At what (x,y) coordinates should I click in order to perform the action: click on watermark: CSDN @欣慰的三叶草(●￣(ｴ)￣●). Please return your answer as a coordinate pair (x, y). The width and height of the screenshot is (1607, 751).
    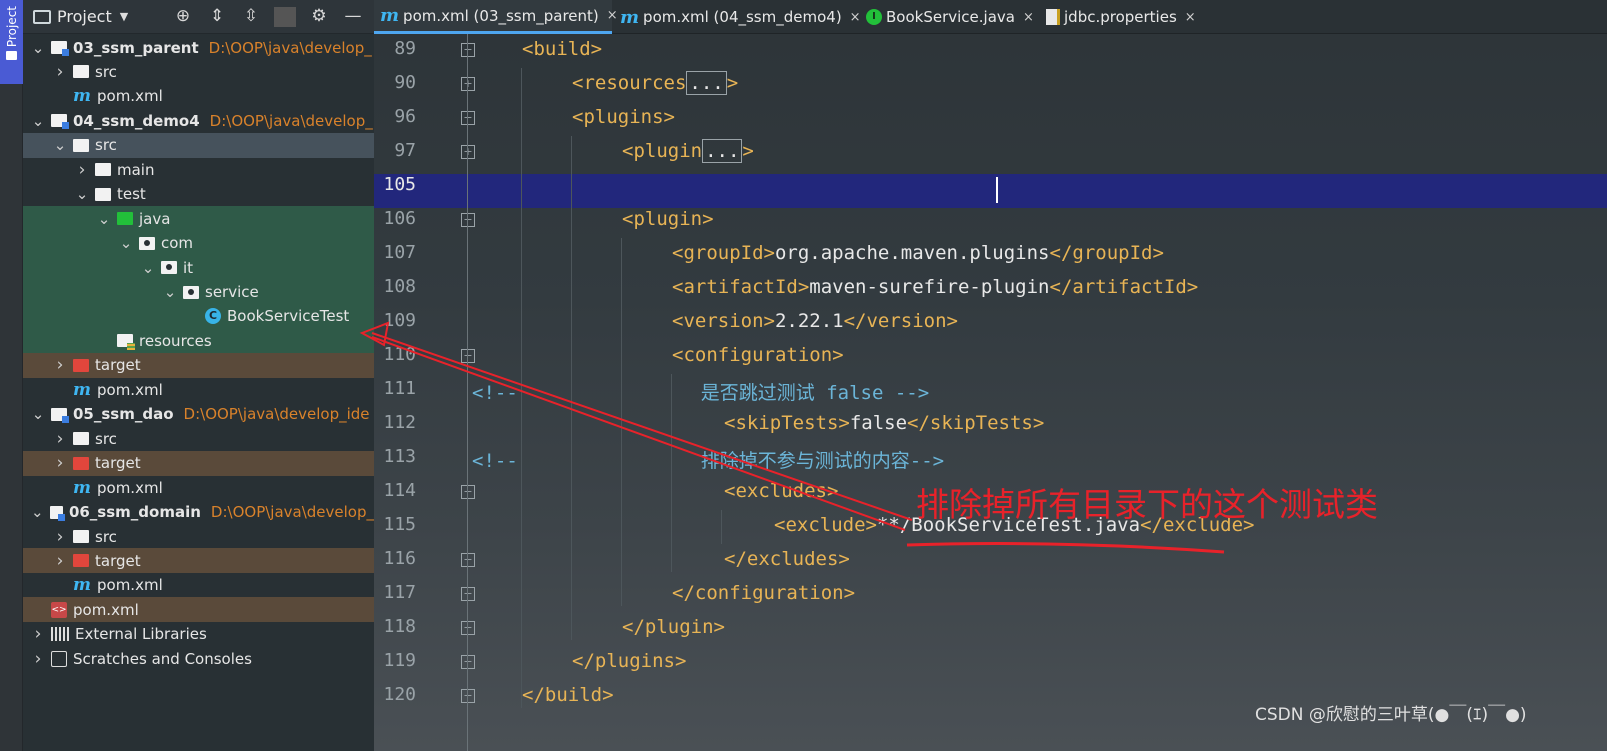
    Looking at the image, I should click on (1391, 715).